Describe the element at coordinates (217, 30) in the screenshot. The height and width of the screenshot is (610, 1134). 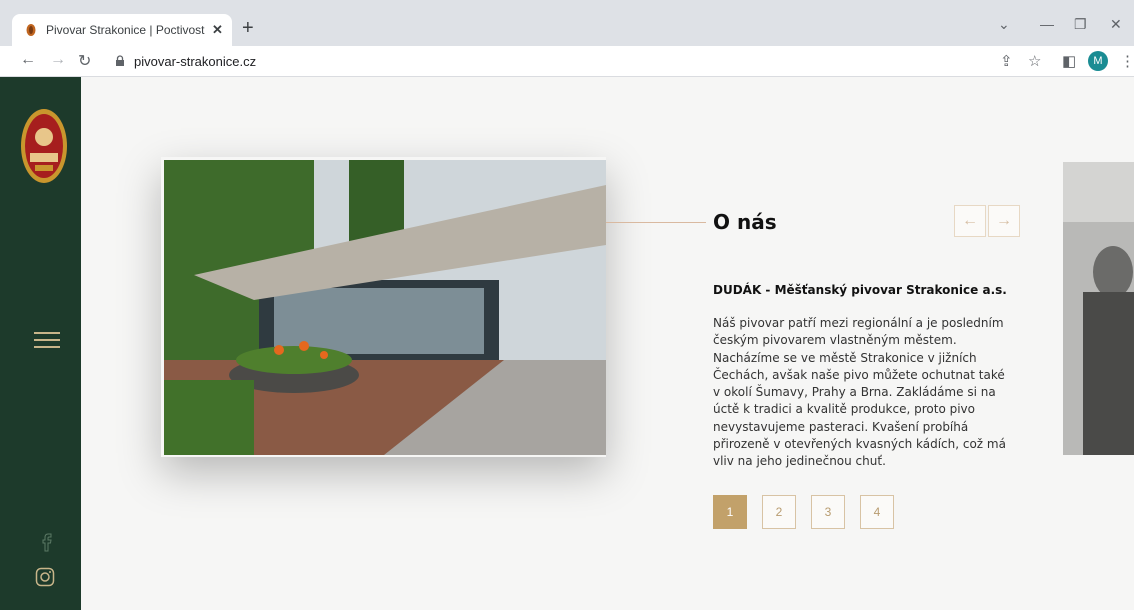
I see `tab-close-icon: ✕` at that location.